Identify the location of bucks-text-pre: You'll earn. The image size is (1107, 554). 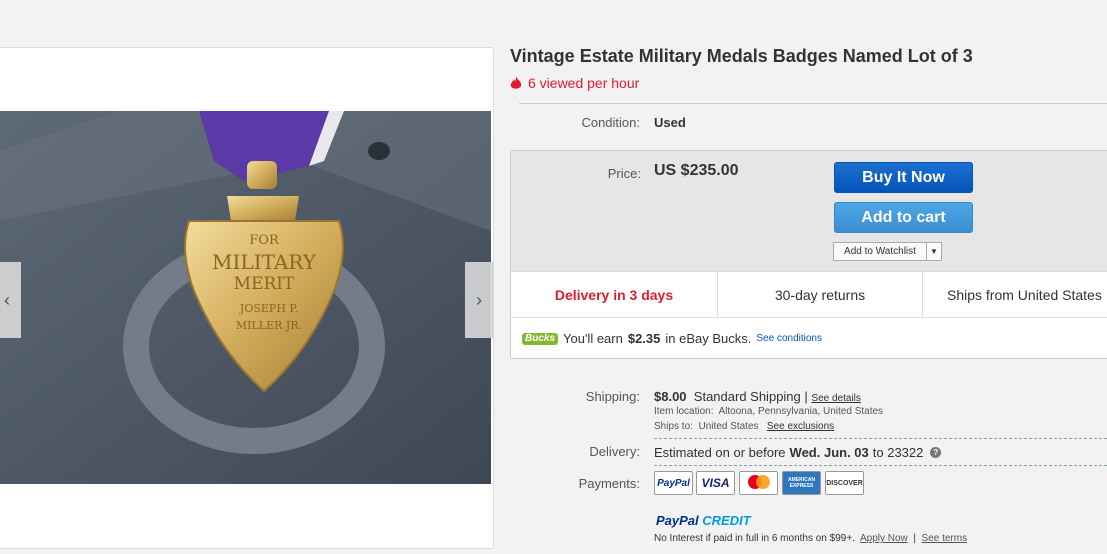
(593, 338).